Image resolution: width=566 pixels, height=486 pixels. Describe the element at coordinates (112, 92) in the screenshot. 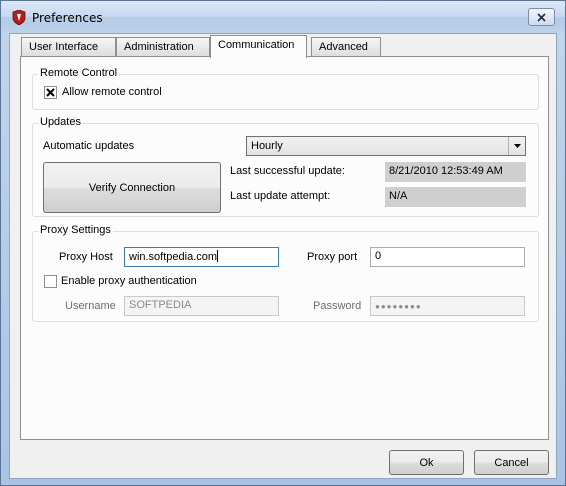

I see `allow-remote-control-label: Allow remote control` at that location.